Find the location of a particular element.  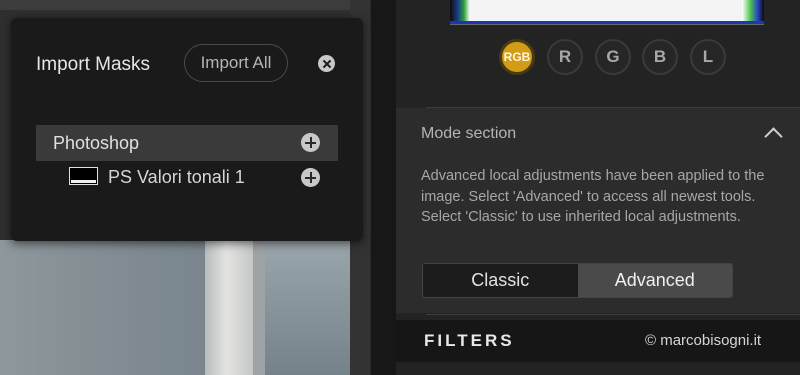

panel-bottom-strip is located at coordinates (598, 368).